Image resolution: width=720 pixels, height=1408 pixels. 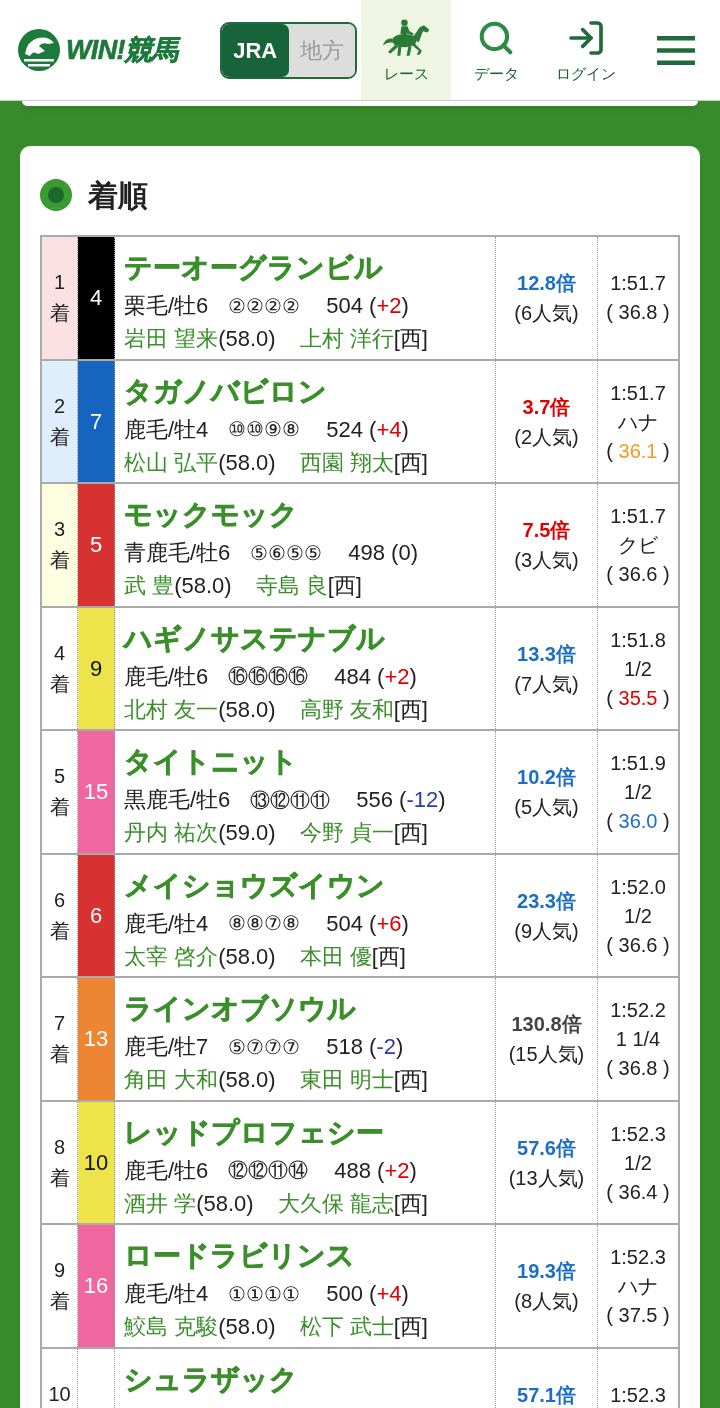 I want to click on corner-positions: ⑬⑫⑪⑪, so click(x=290, y=800).